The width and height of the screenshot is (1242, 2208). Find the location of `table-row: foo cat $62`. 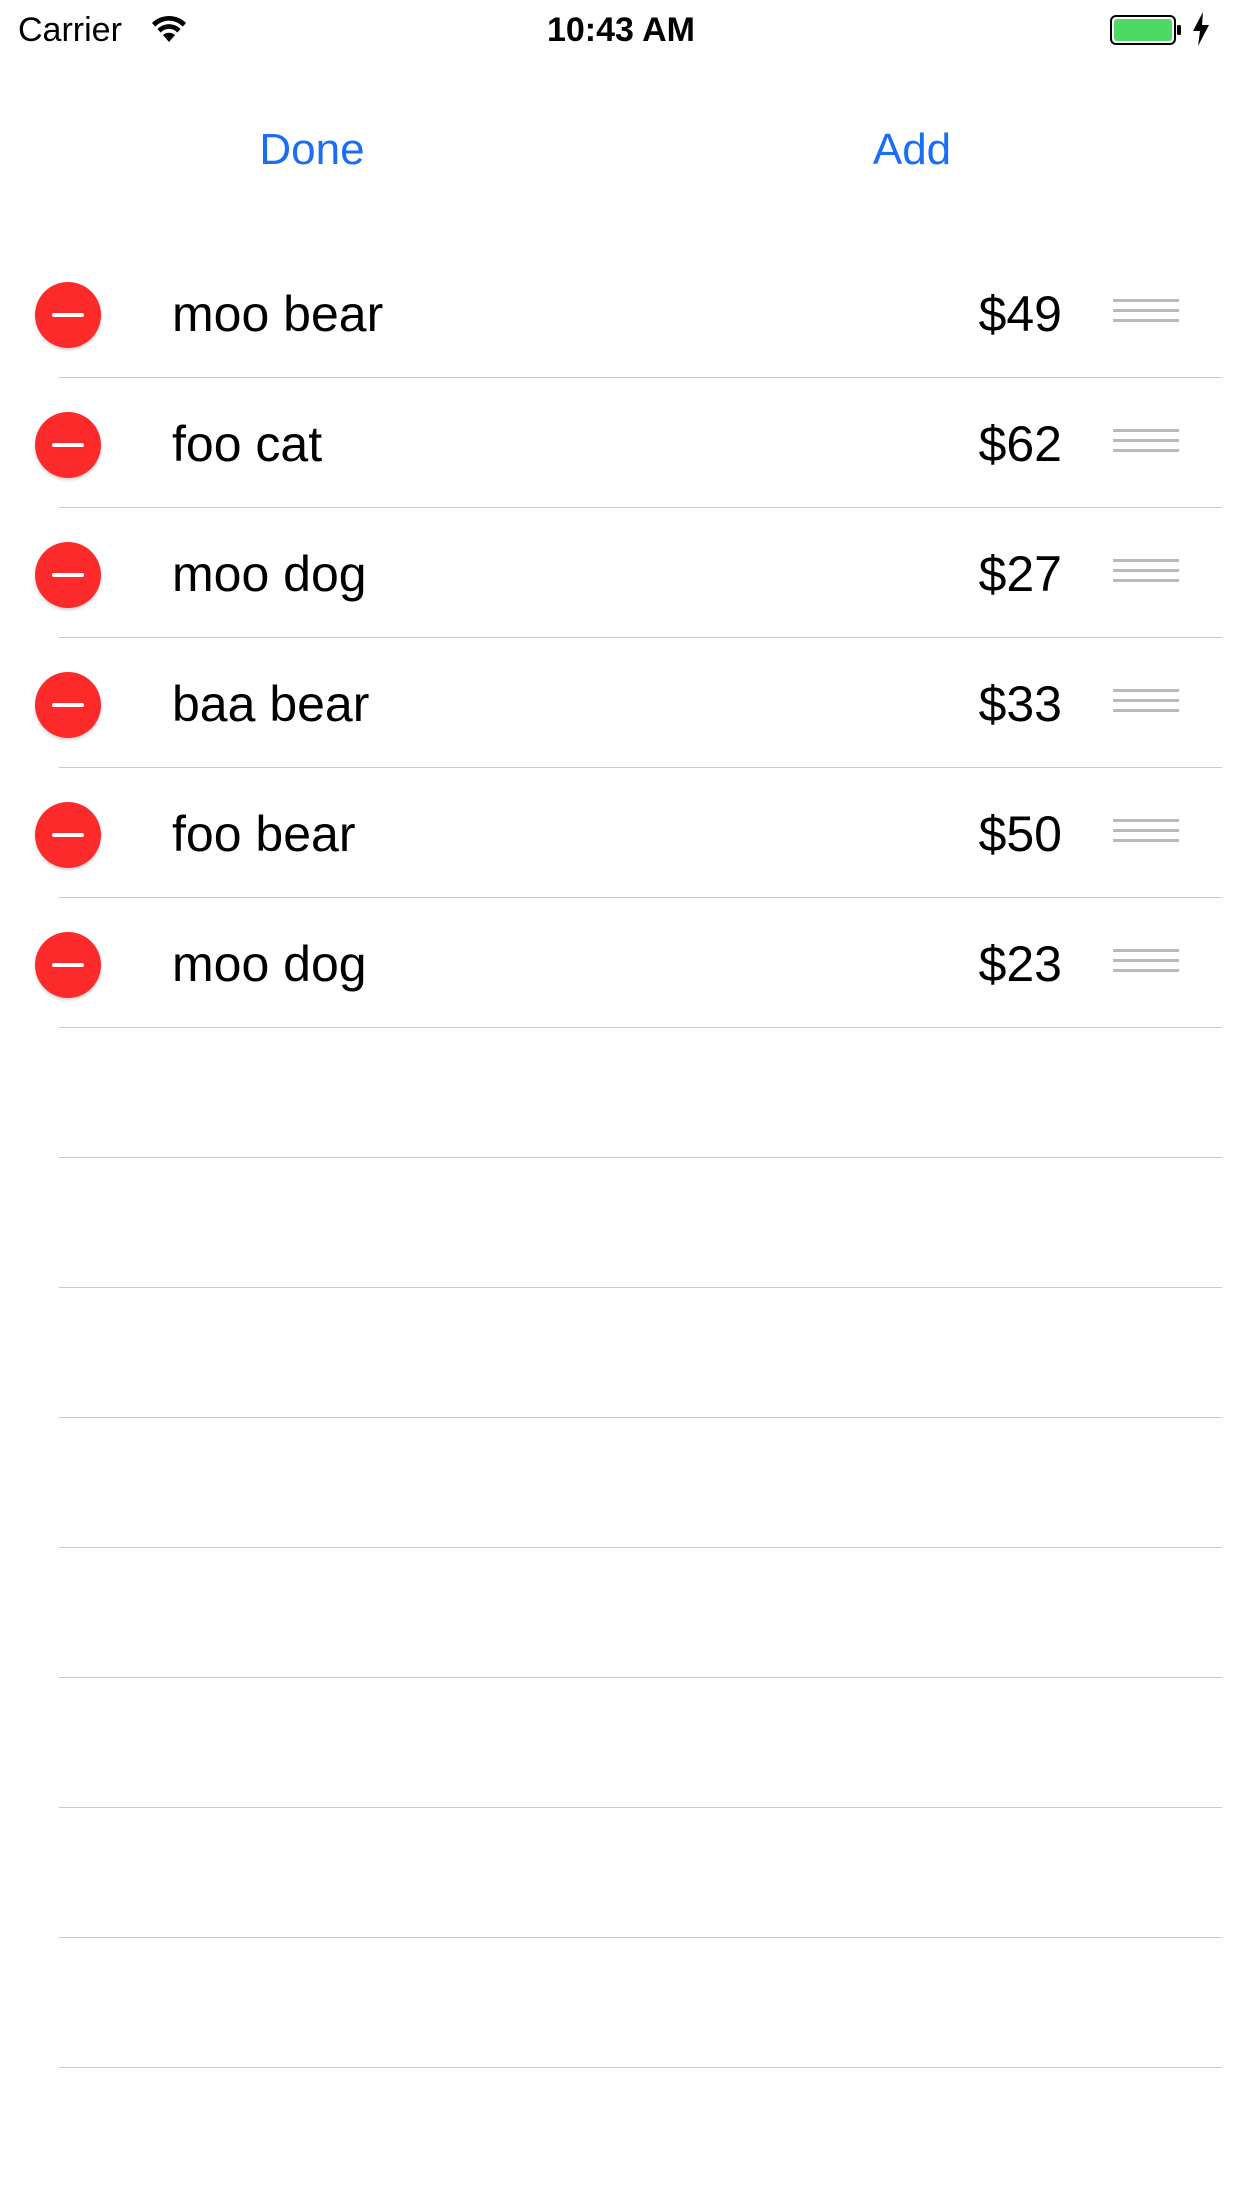

table-row: foo cat $62 is located at coordinates (621, 443).